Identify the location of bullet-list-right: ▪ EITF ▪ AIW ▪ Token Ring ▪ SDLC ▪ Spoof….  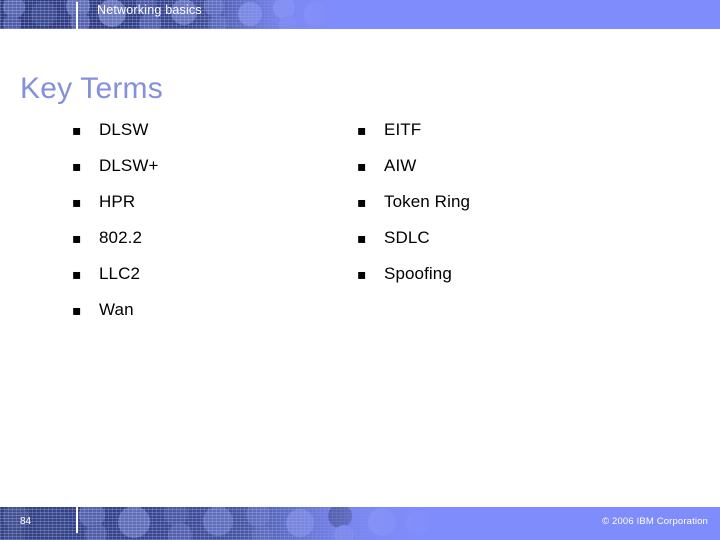
(507, 210).